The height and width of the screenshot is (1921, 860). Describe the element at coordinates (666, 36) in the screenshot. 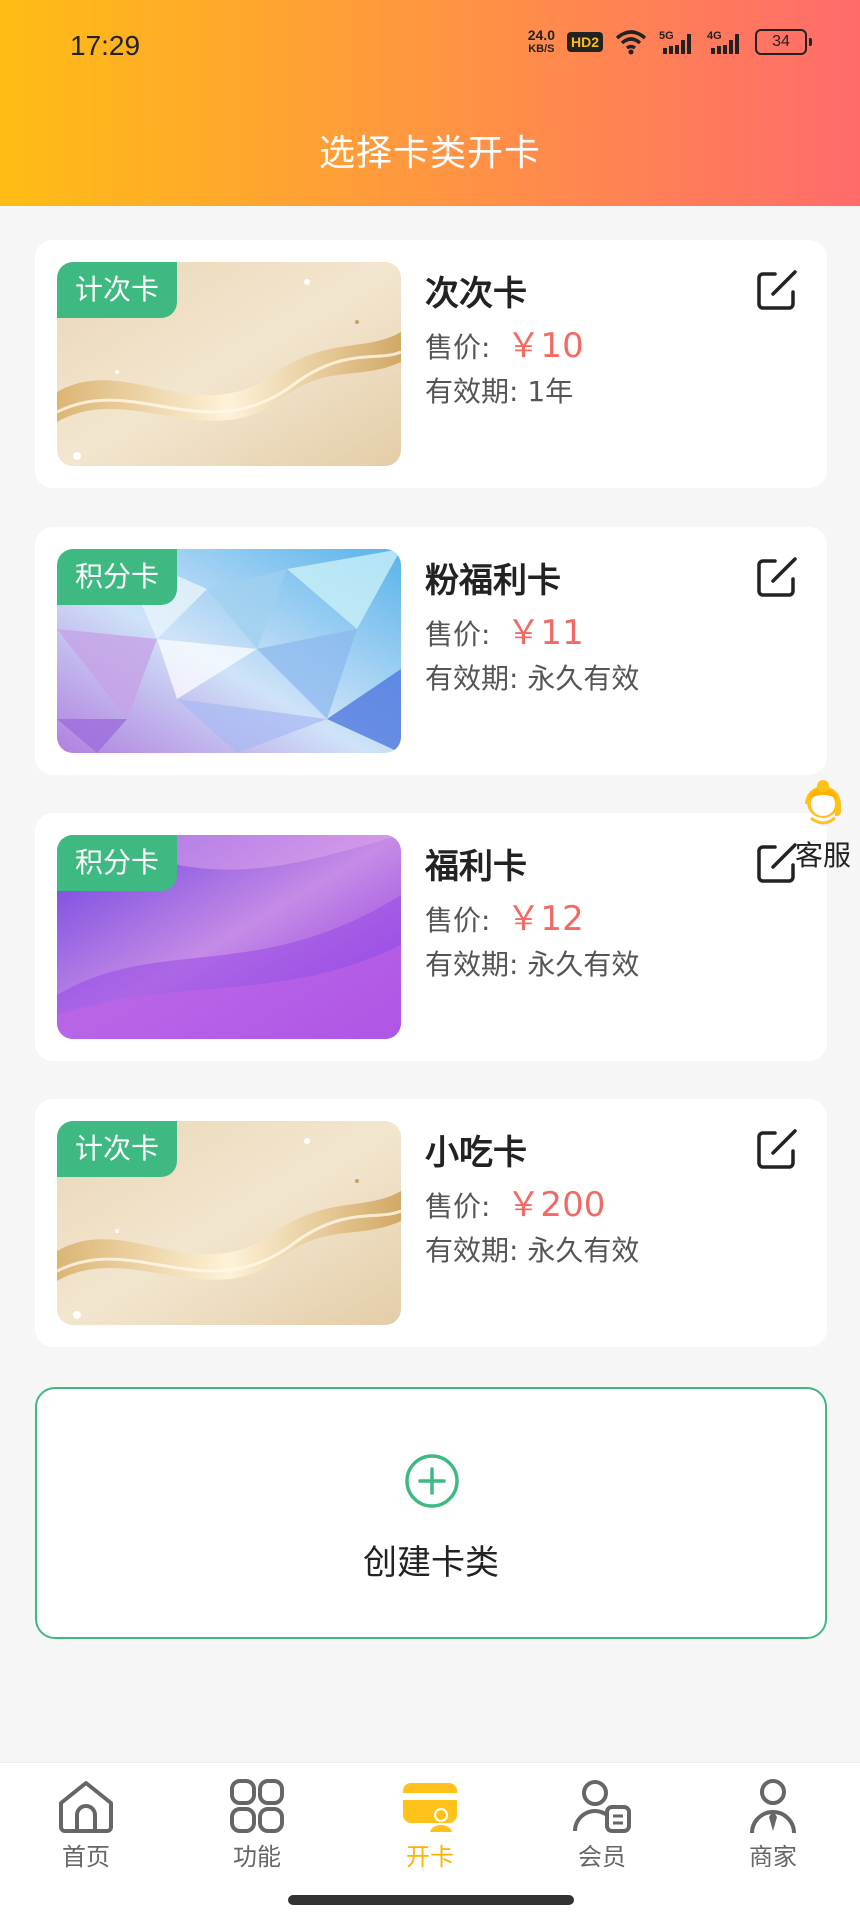

I see `svg-text: 5G` at that location.